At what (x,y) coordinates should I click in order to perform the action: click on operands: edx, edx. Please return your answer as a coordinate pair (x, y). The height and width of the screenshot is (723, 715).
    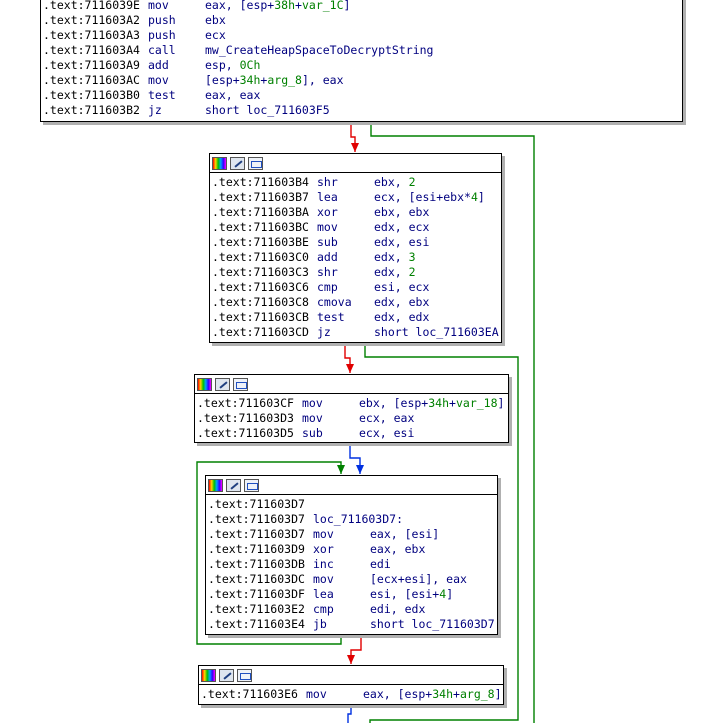
    Looking at the image, I should click on (401, 317).